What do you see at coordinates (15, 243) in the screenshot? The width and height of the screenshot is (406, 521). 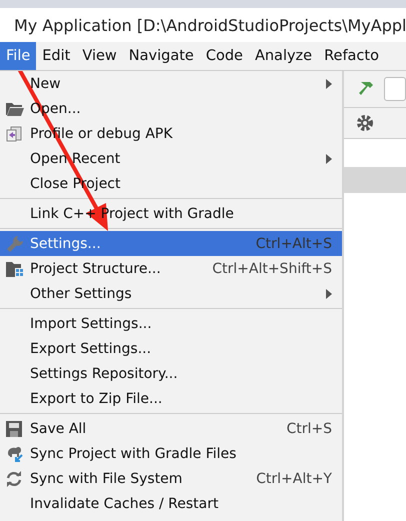 I see `wrench-icon` at bounding box center [15, 243].